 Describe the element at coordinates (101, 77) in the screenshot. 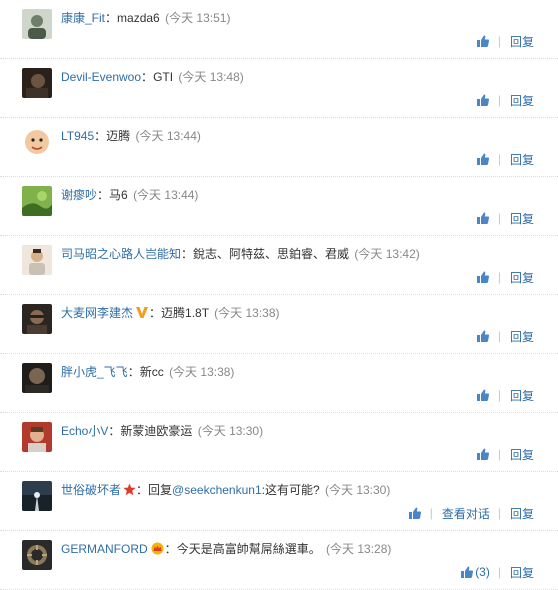

I see `username-link: Devil-Evenwoo` at that location.